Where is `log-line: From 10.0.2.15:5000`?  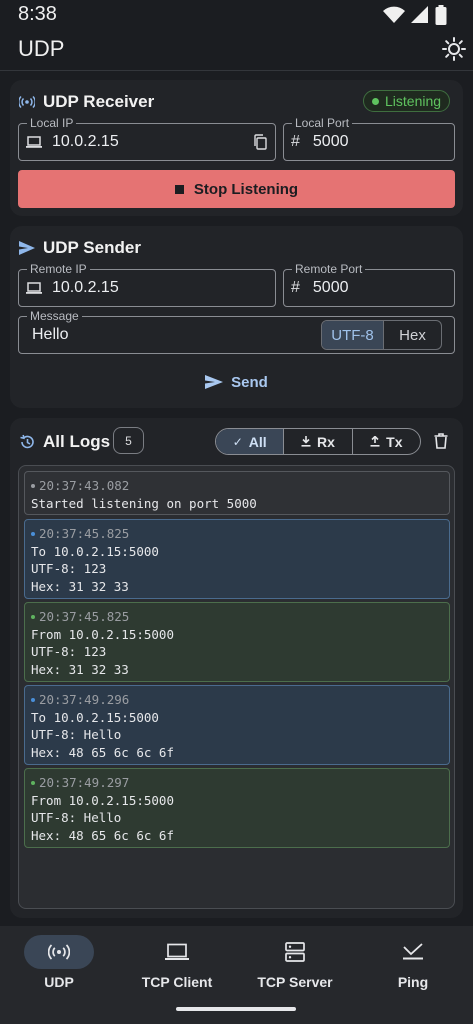 log-line: From 10.0.2.15:5000 is located at coordinates (102, 800).